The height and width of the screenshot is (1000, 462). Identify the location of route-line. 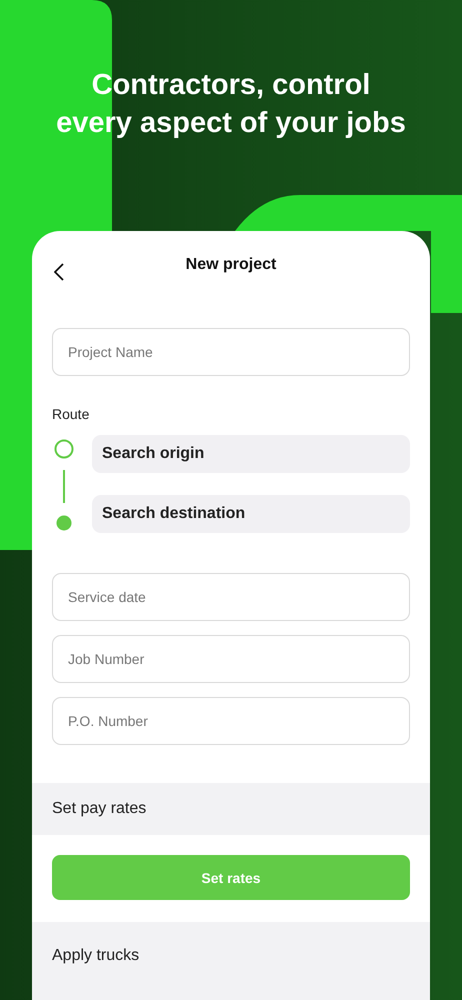
(64, 486).